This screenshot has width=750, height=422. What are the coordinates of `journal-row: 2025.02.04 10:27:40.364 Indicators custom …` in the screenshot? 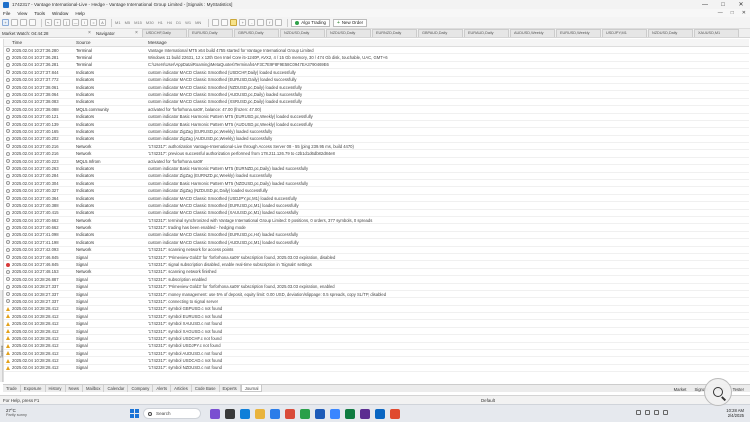 It's located at (376, 199).